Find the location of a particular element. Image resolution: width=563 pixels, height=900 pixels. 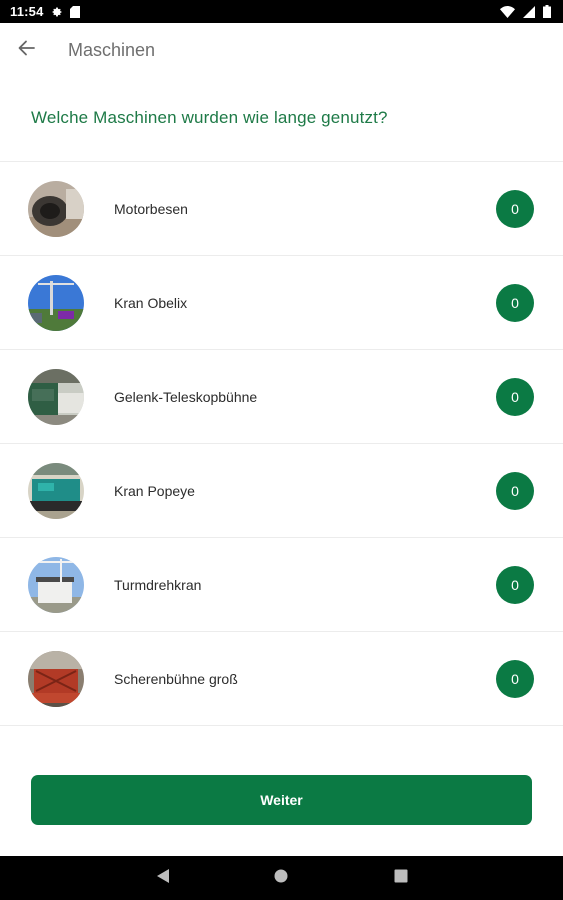

recents-square-icon is located at coordinates (401, 878).